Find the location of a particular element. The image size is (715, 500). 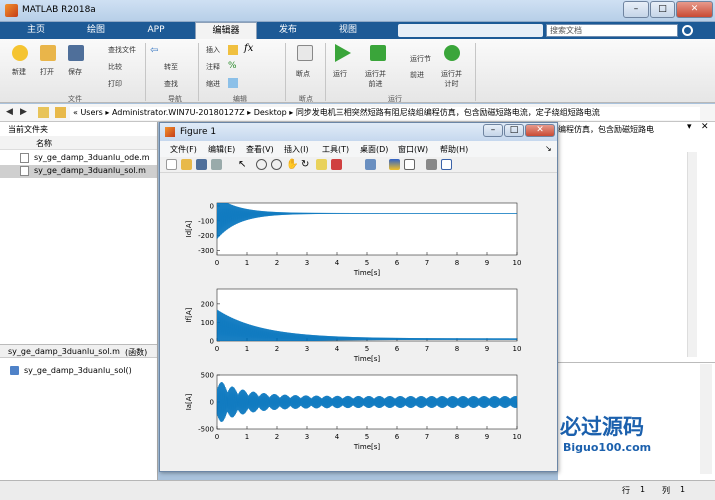

y-axis-label: If[A] is located at coordinates (189, 314).